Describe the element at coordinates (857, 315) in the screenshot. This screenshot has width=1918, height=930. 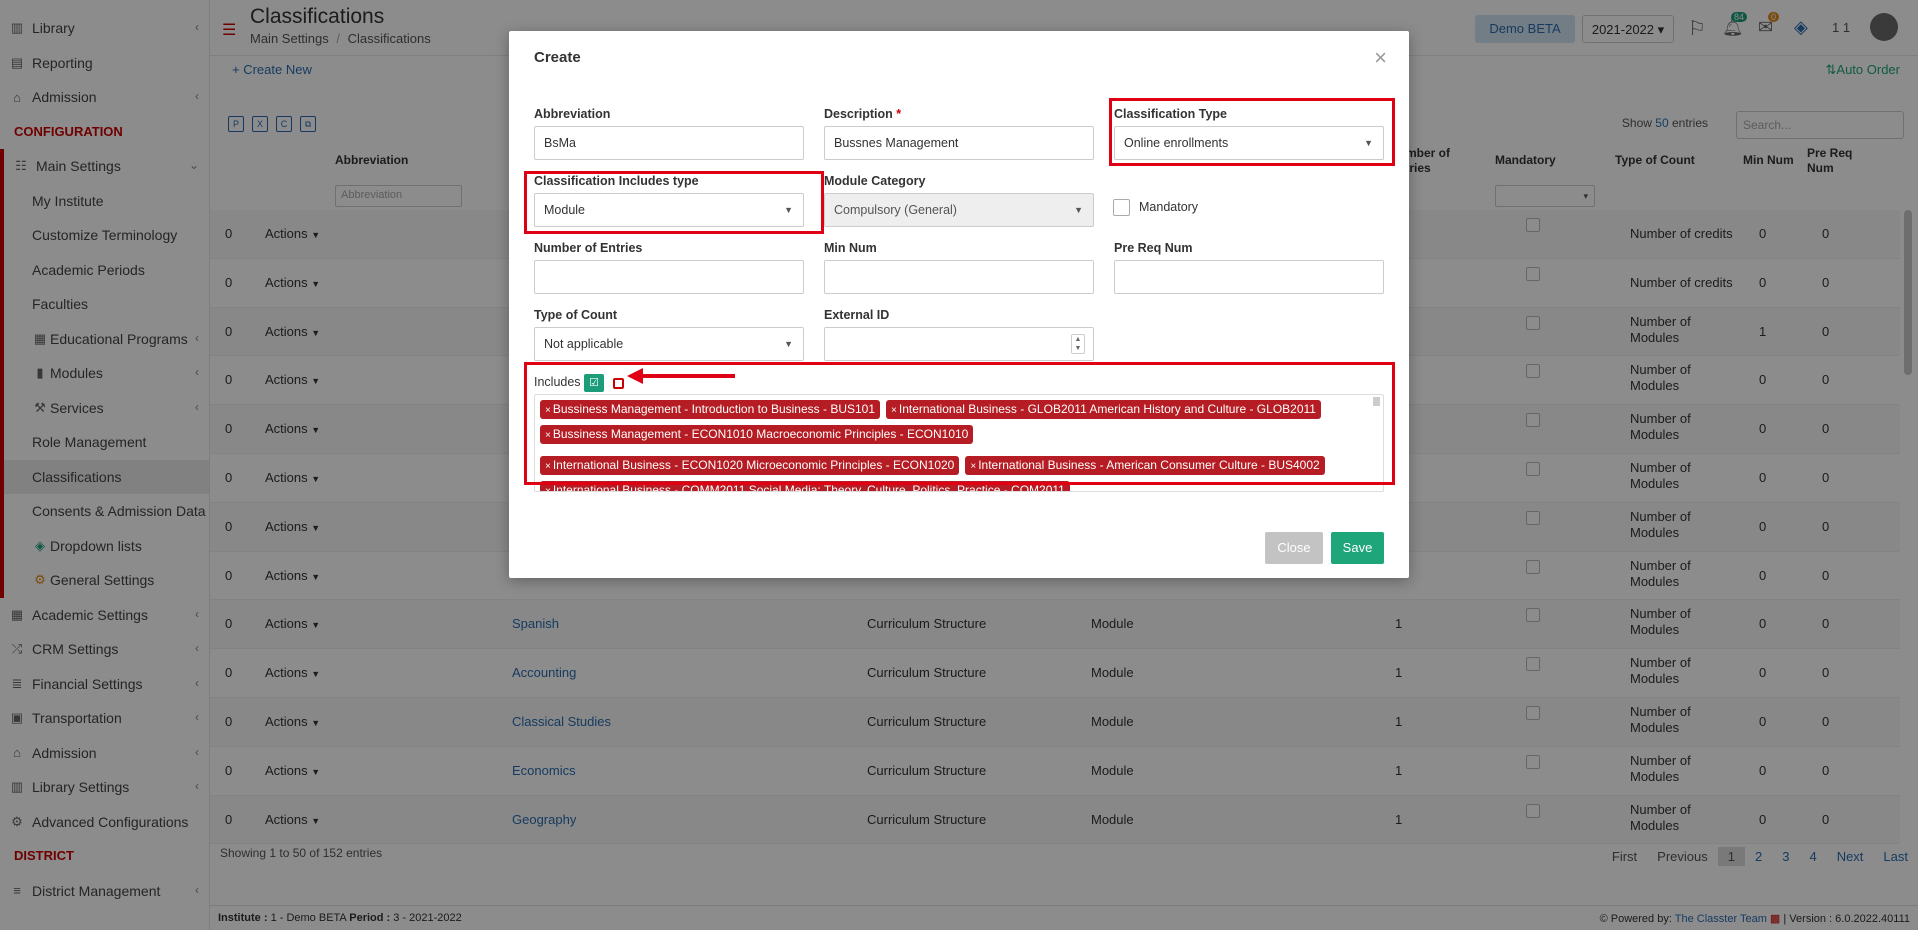
I see `external-id-label: External ID` at that location.